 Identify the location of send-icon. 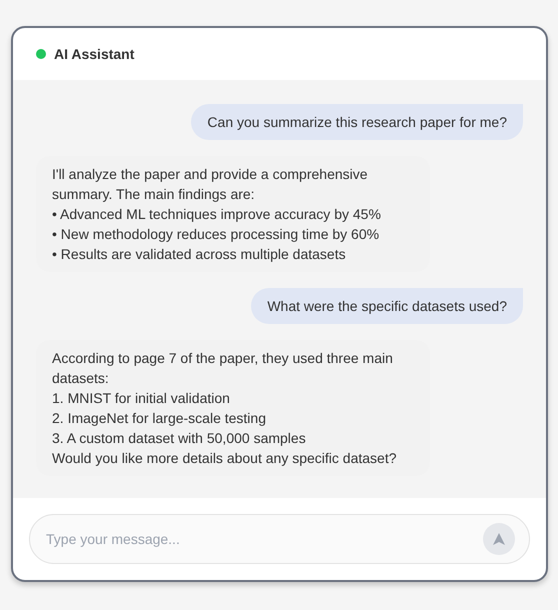
(499, 539).